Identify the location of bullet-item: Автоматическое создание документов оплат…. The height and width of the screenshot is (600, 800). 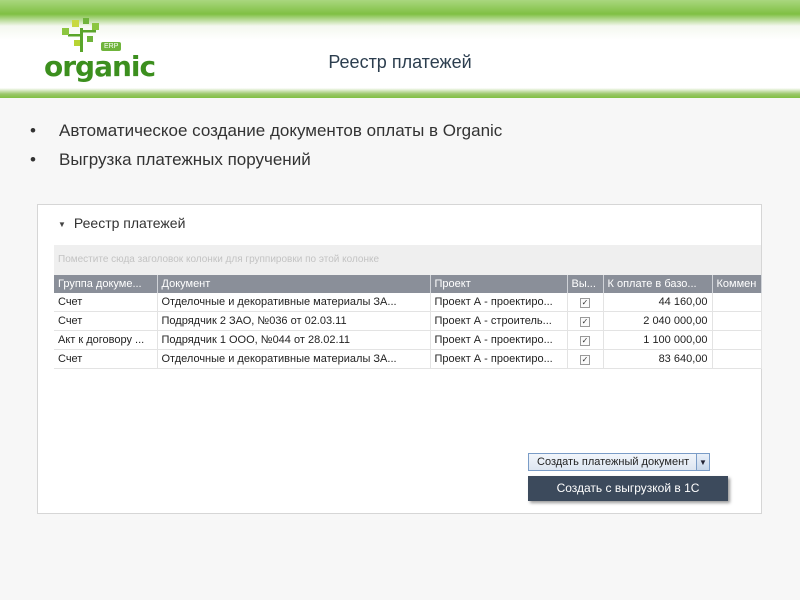
(266, 130).